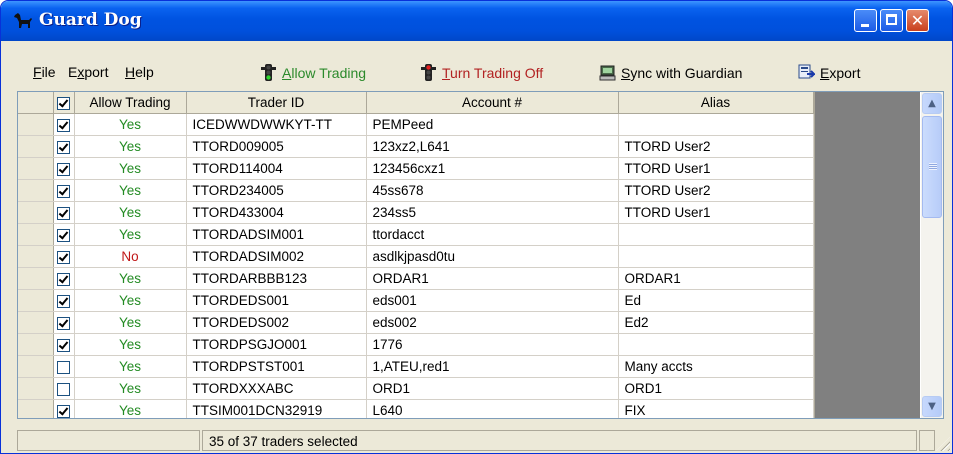 The width and height of the screenshot is (953, 454). I want to click on account-cell: 123456cxz1, so click(492, 168).